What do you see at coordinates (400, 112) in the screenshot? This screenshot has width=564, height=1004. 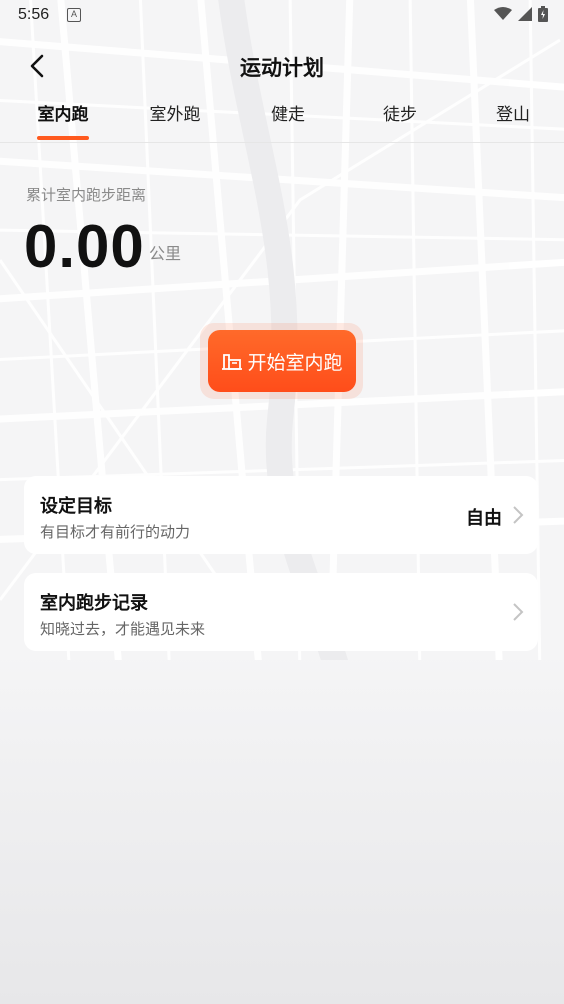 I see `tab-hike: 徒步` at bounding box center [400, 112].